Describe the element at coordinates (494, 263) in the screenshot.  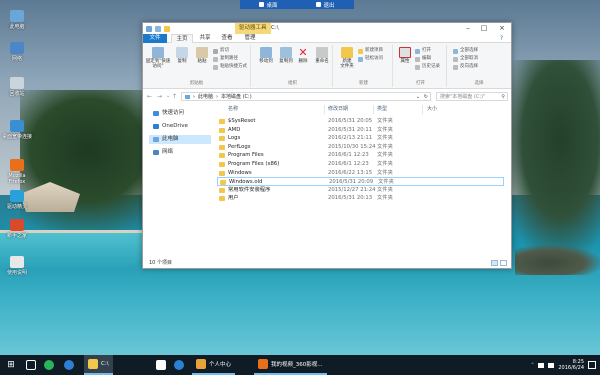
I see `details-view-icon` at that location.